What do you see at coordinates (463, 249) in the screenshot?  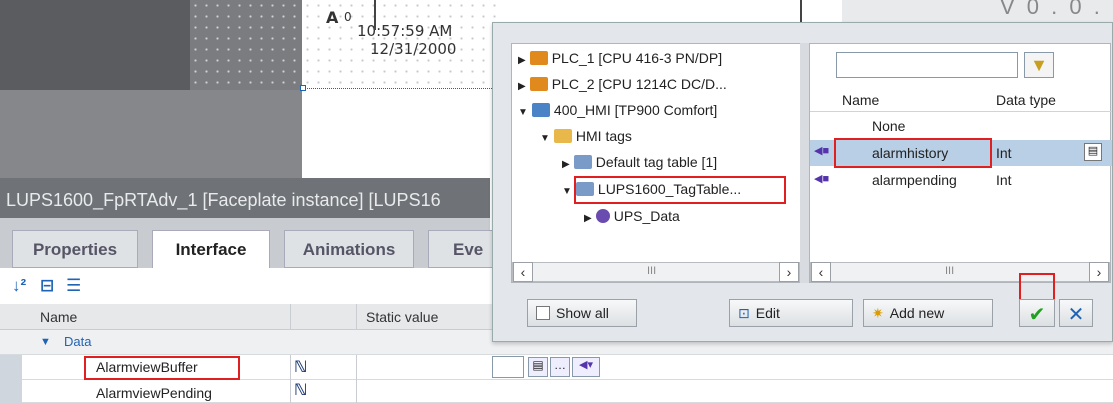 I see `tab-events: Eve` at bounding box center [463, 249].